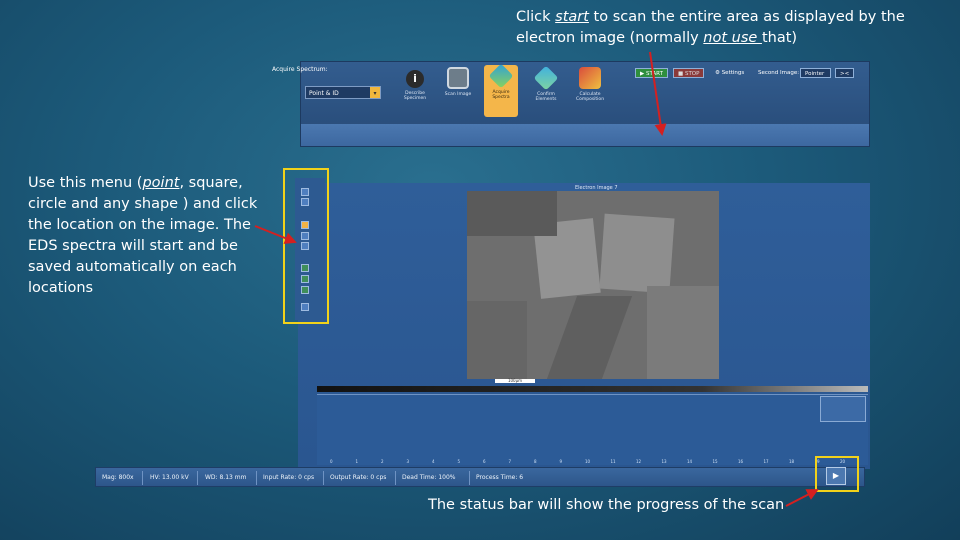 The width and height of the screenshot is (960, 540). I want to click on arrow-to-start, so click(658, 93).